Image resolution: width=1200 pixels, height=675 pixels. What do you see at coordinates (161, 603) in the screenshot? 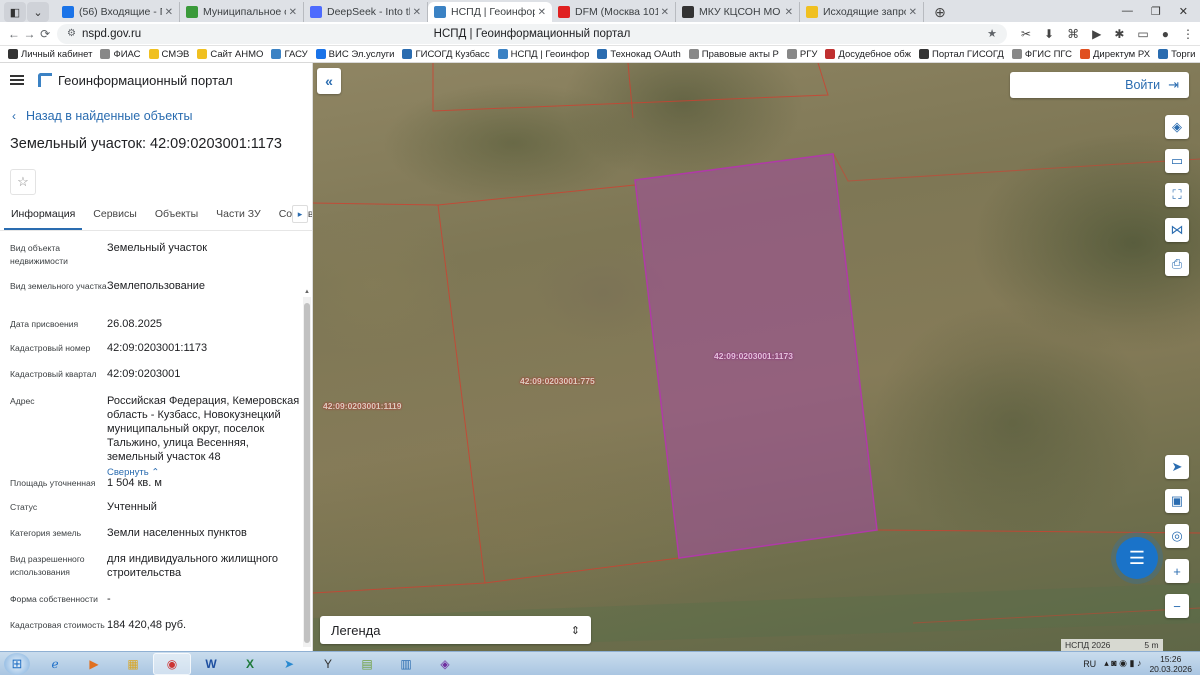
I see `info-row: Форма собственности -` at bounding box center [161, 603].